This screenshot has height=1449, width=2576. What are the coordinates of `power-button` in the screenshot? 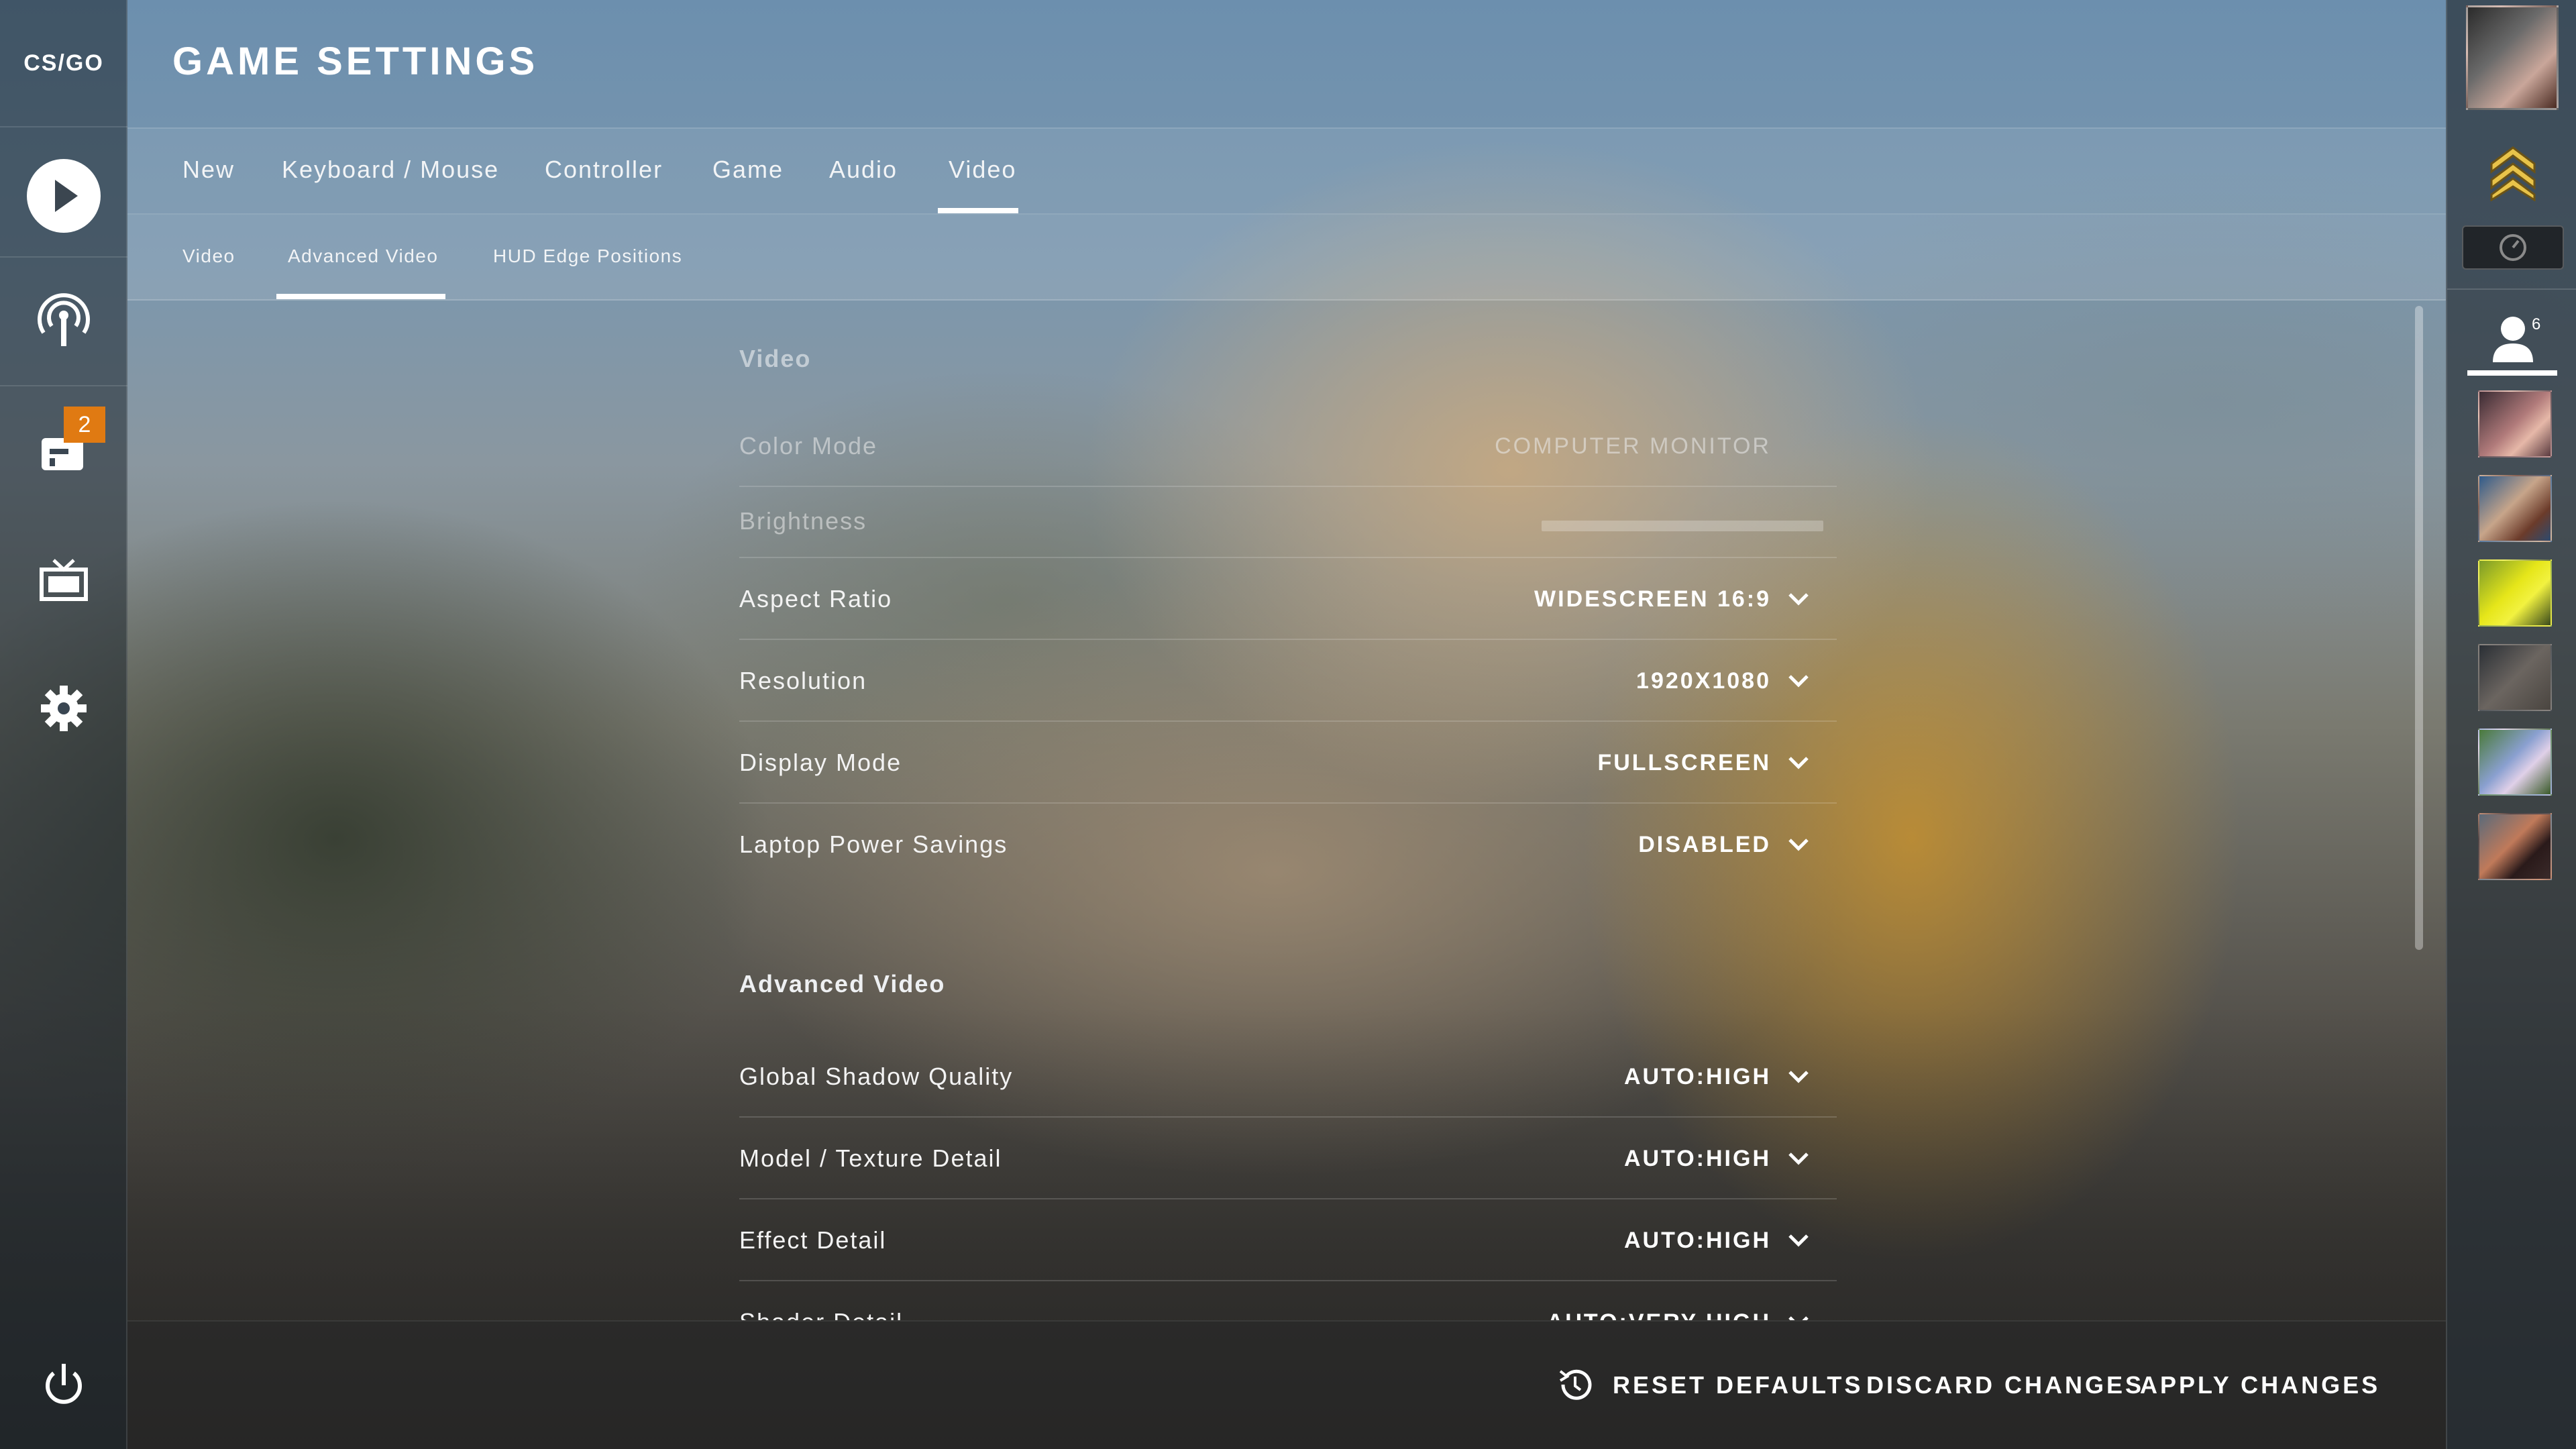 It's located at (63, 1384).